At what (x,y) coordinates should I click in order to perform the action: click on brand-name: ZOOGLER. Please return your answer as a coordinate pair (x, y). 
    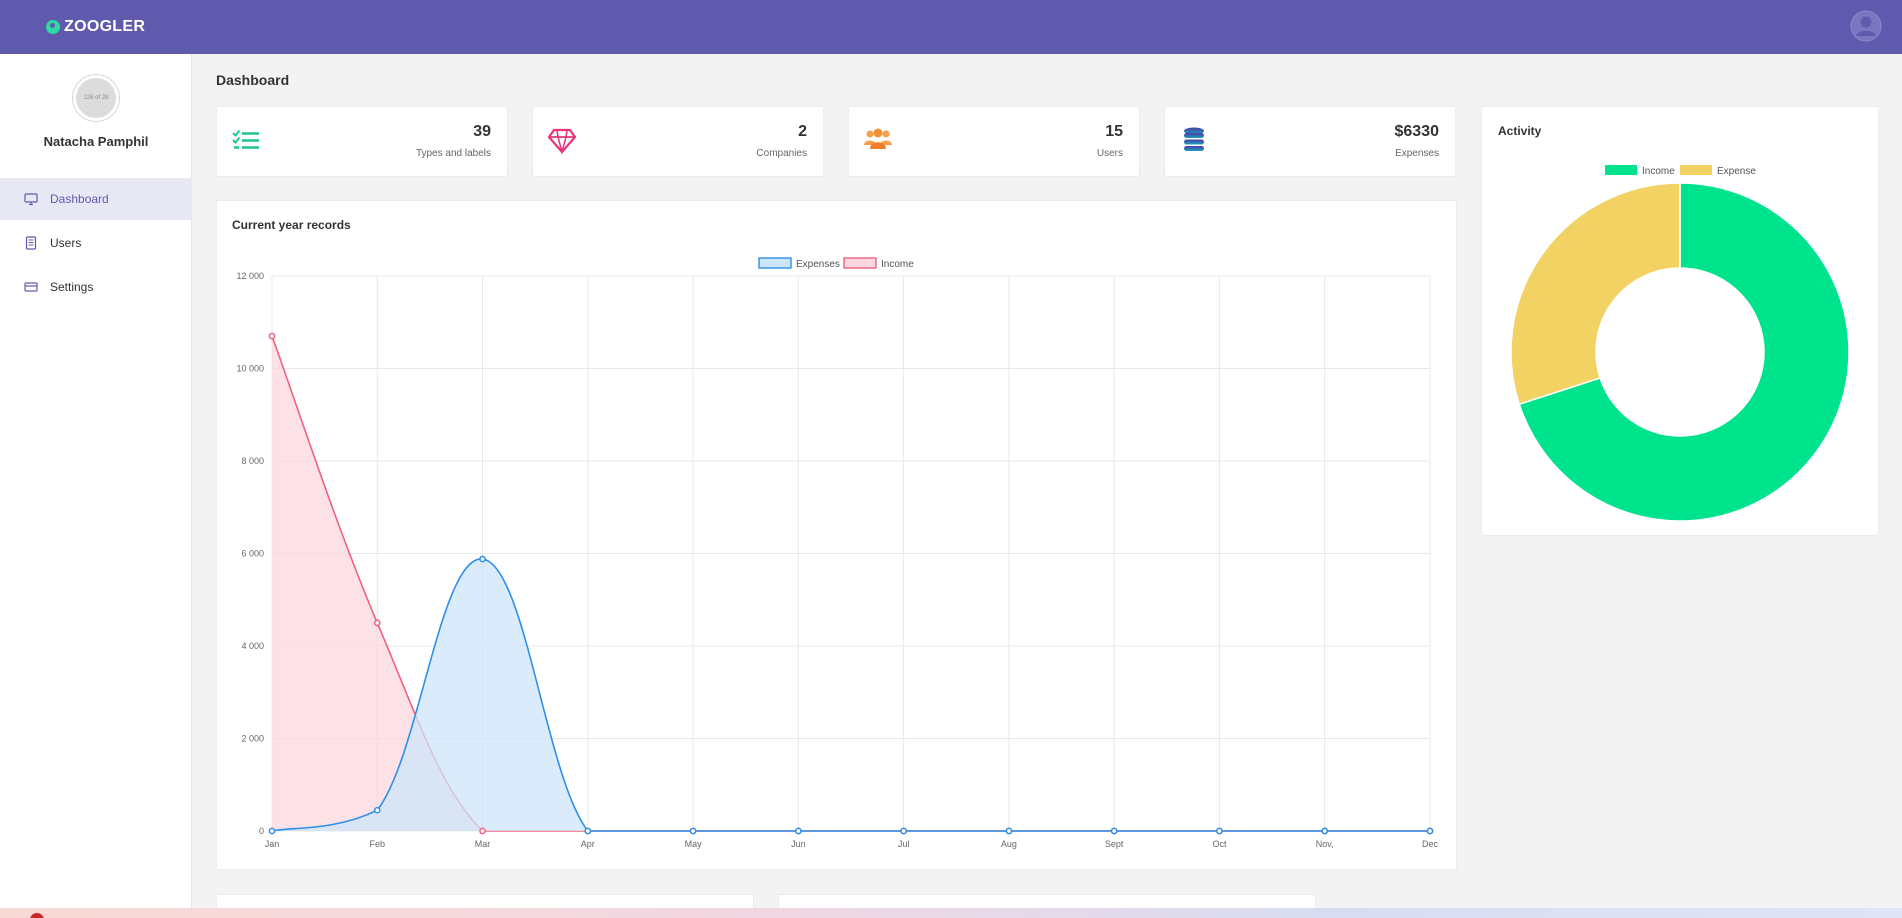
    Looking at the image, I should click on (105, 26).